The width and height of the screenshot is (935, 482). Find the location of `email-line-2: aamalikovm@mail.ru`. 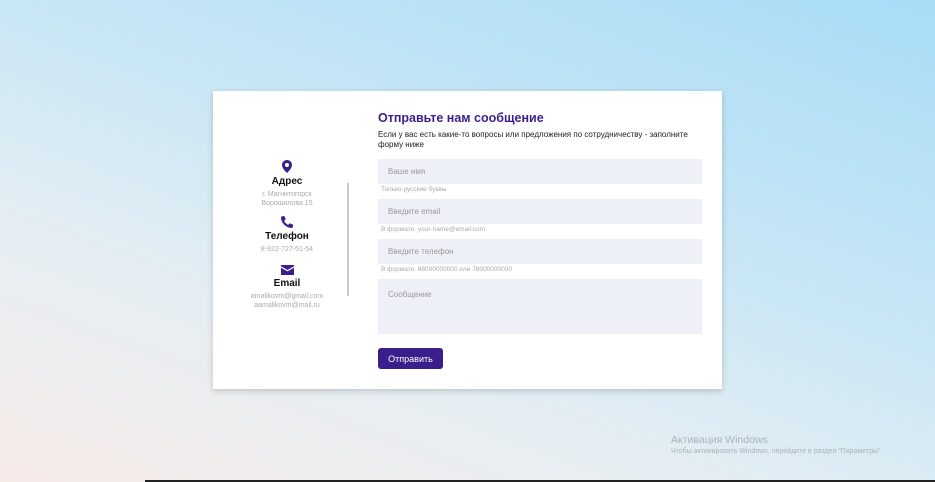

email-line-2: aamalikovm@mail.ru is located at coordinates (287, 305).